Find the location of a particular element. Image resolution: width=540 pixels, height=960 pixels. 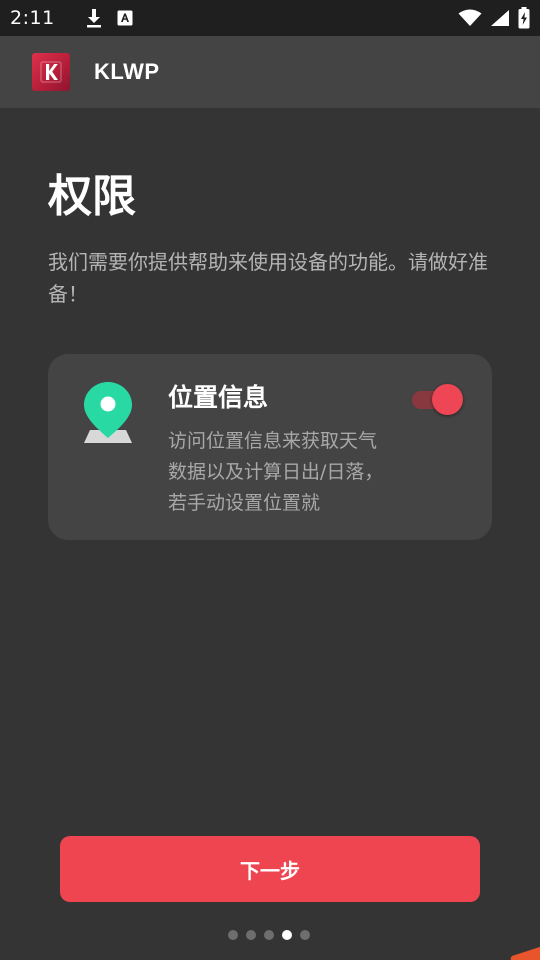

permission-toggle is located at coordinates (438, 399).